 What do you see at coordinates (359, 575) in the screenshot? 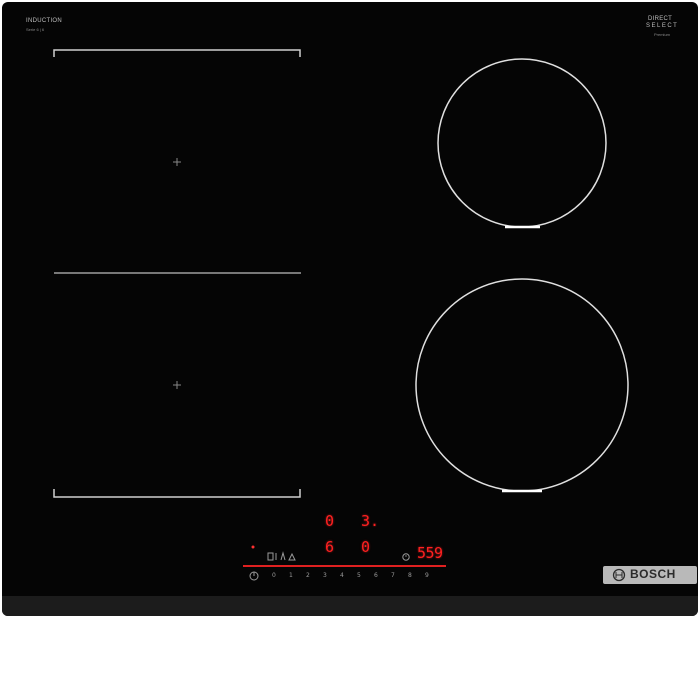
I see `power-level-5: 5` at bounding box center [359, 575].